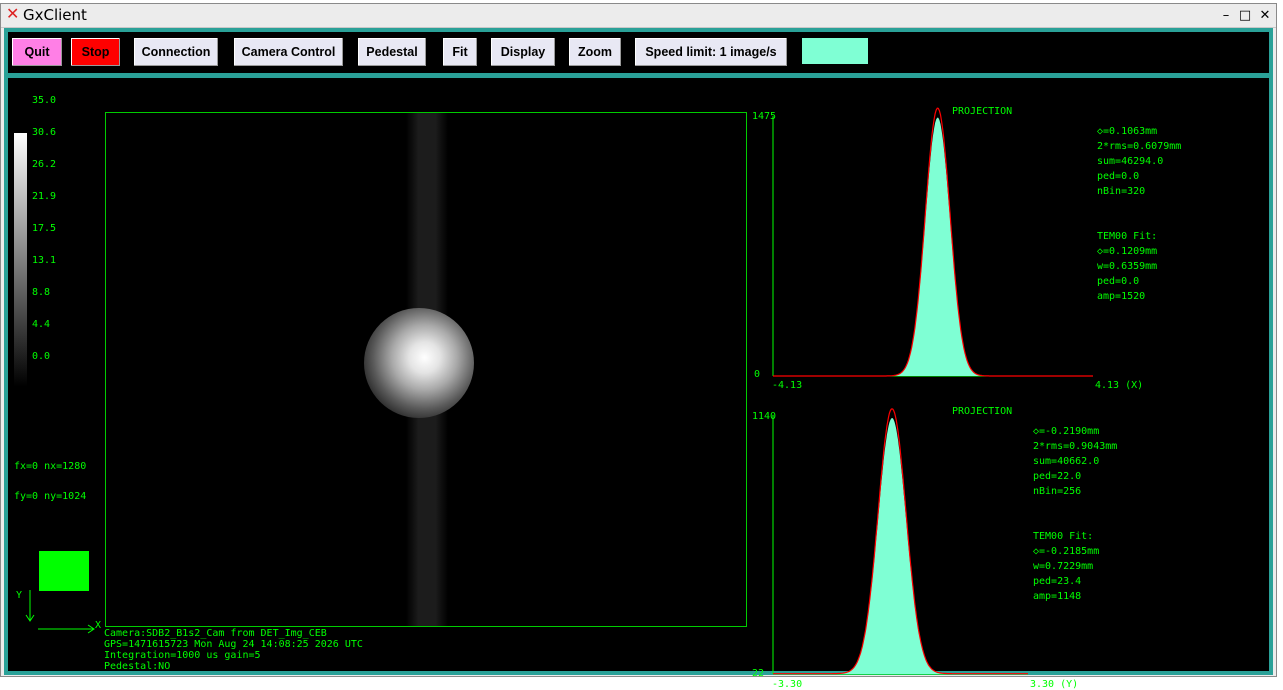 The height and width of the screenshot is (690, 1283). I want to click on projection-x-fit: w=0.6359mm, so click(1127, 266).